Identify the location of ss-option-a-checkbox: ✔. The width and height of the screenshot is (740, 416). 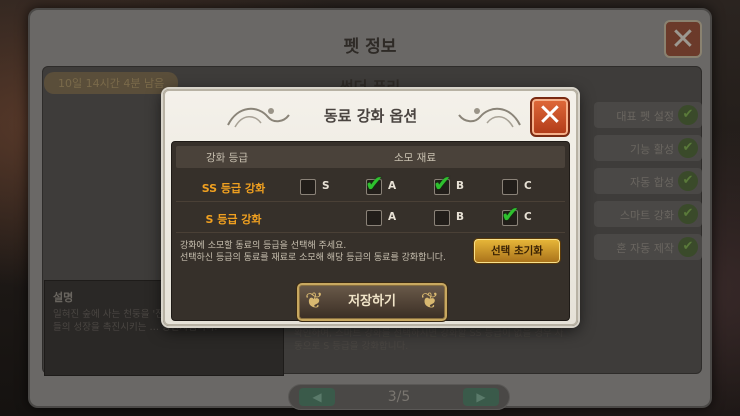
(374, 184).